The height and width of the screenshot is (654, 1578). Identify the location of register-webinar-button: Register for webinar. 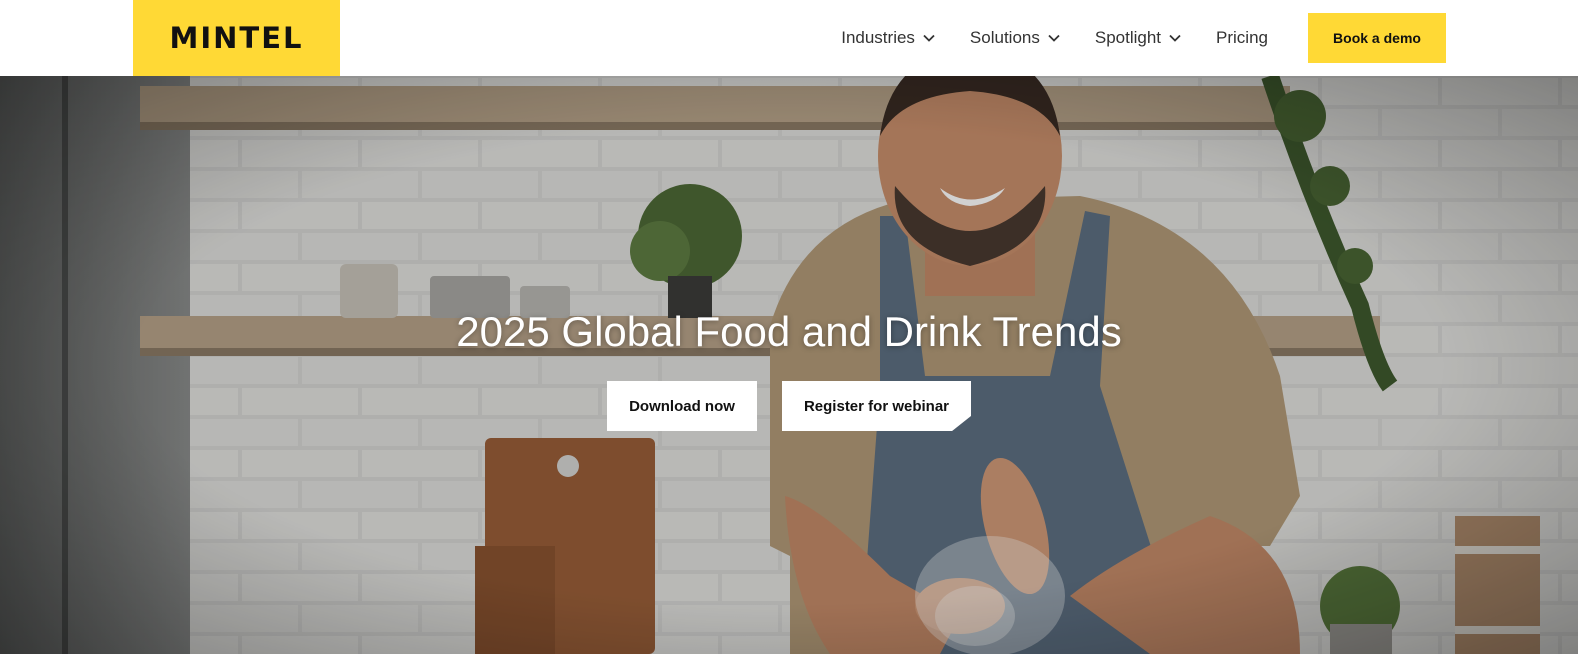
(876, 406).